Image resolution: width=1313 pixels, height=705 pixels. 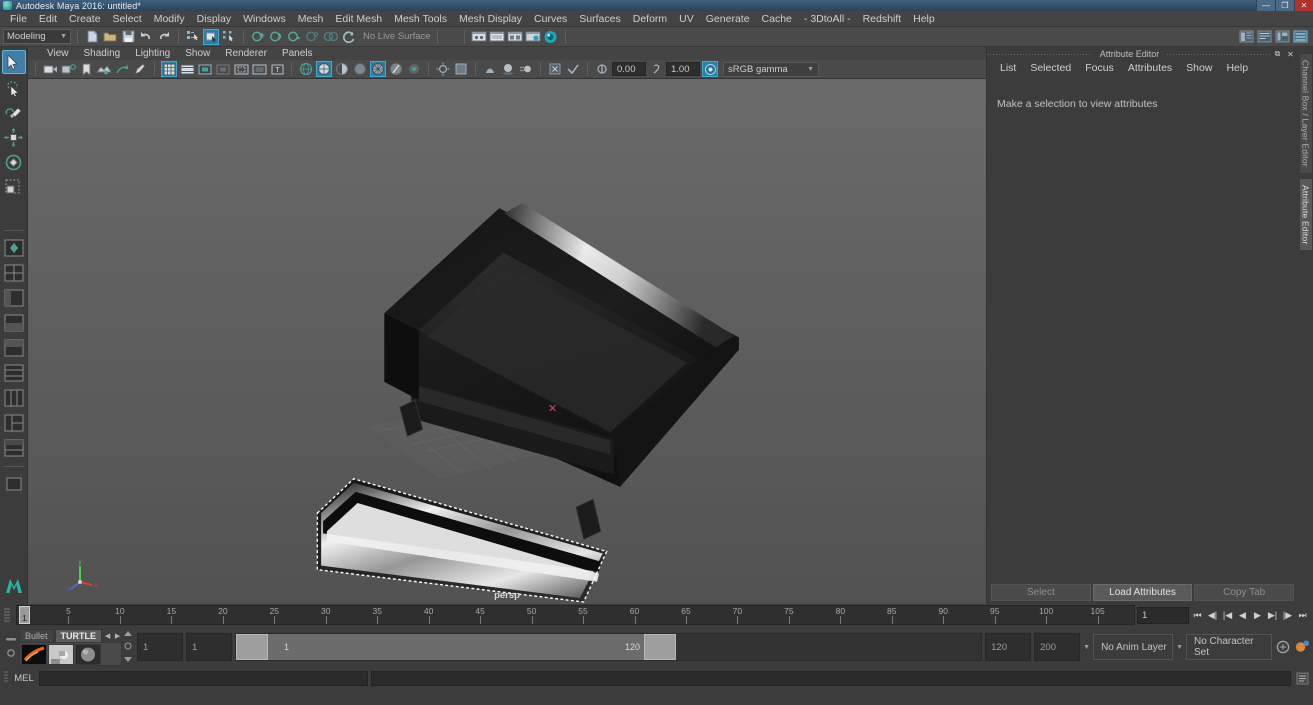 I want to click on safe-title-icon: T, so click(x=277, y=69).